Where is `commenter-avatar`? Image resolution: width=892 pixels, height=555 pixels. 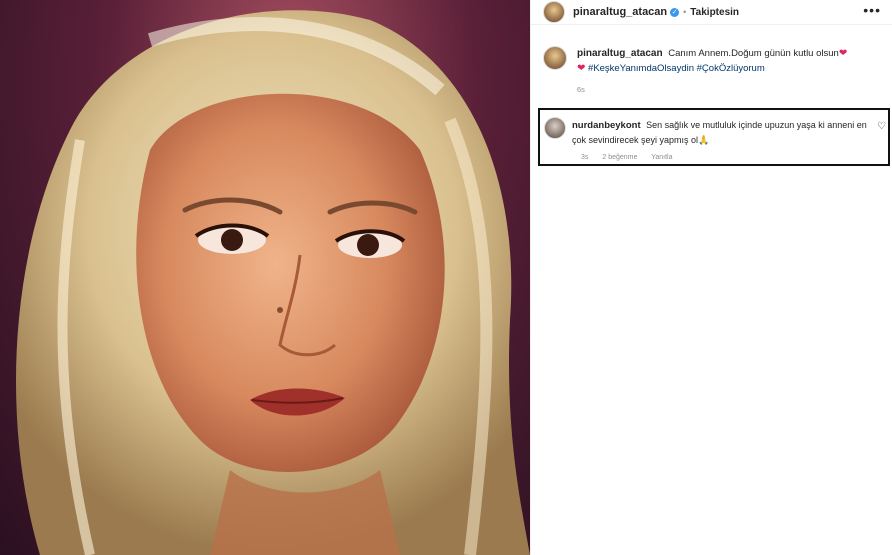
commenter-avatar is located at coordinates (555, 128).